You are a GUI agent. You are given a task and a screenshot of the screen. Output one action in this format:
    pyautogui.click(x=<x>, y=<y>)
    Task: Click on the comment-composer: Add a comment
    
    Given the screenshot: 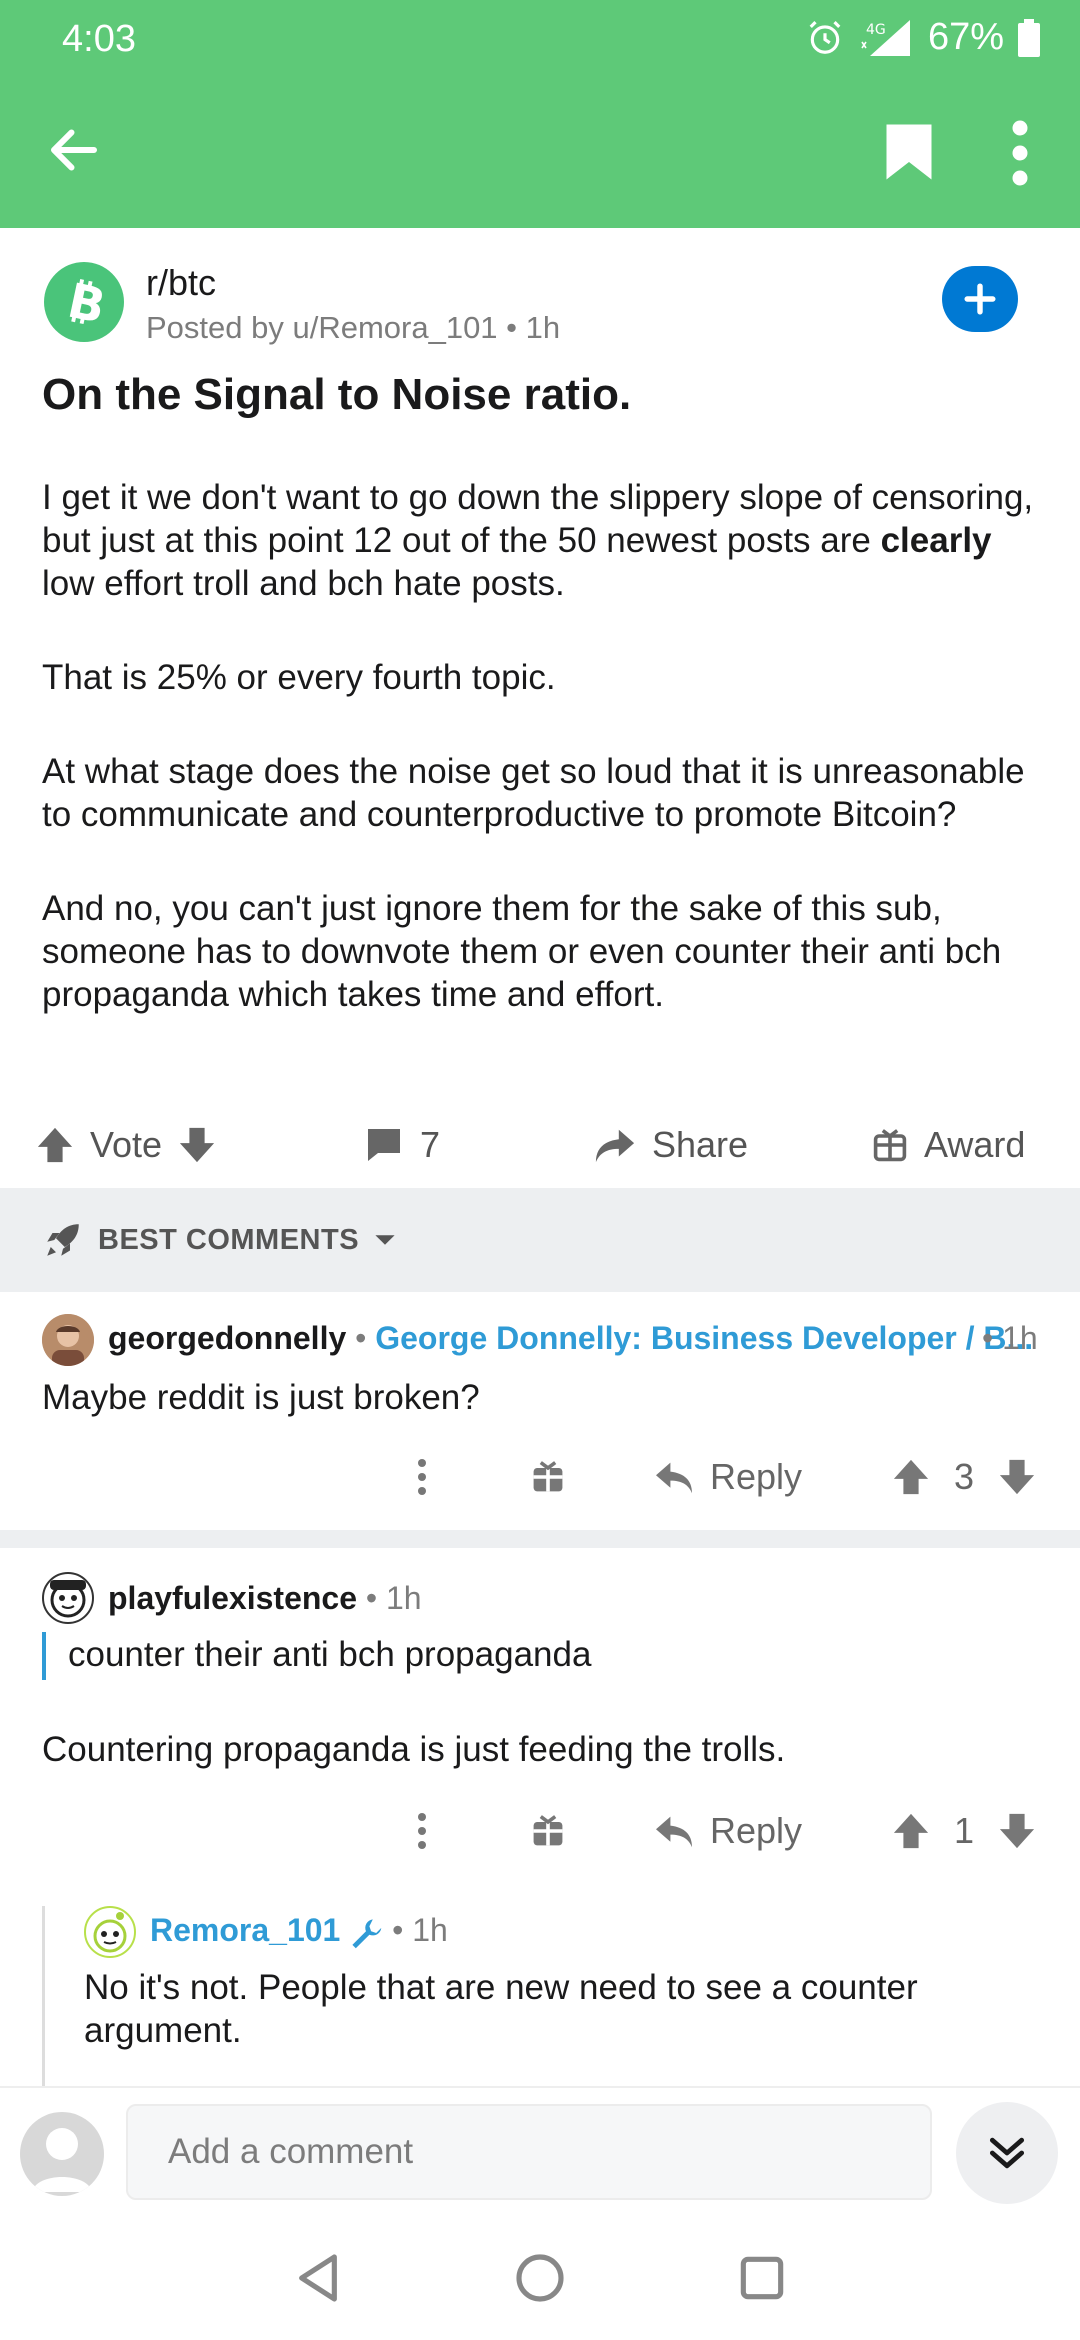 What is the action you would take?
    pyautogui.click(x=540, y=2151)
    